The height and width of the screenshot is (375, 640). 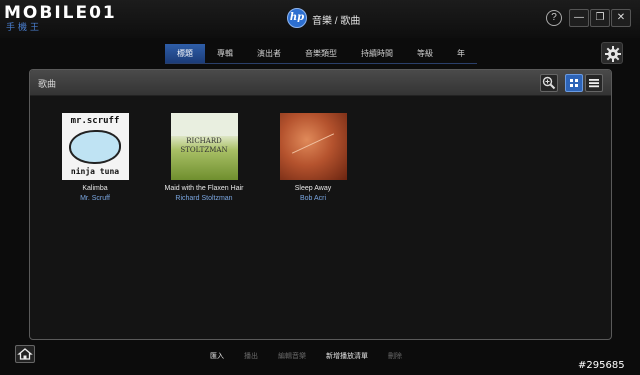 What do you see at coordinates (217, 356) in the screenshot?
I see `import-button: 匯入` at bounding box center [217, 356].